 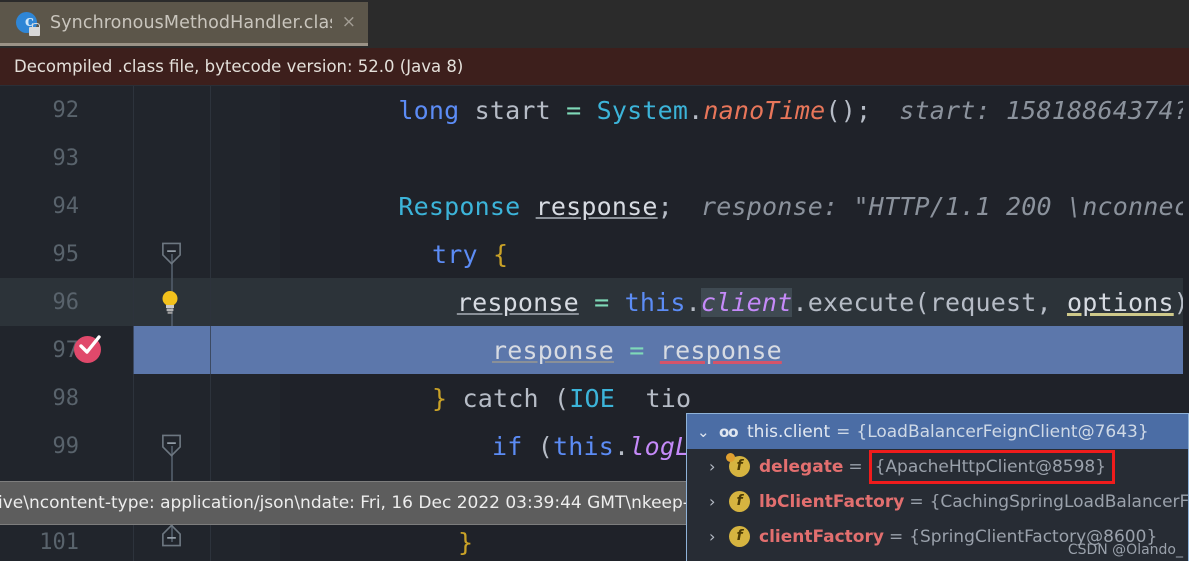 I want to click on gutter-95: 95, so click(x=66, y=254).